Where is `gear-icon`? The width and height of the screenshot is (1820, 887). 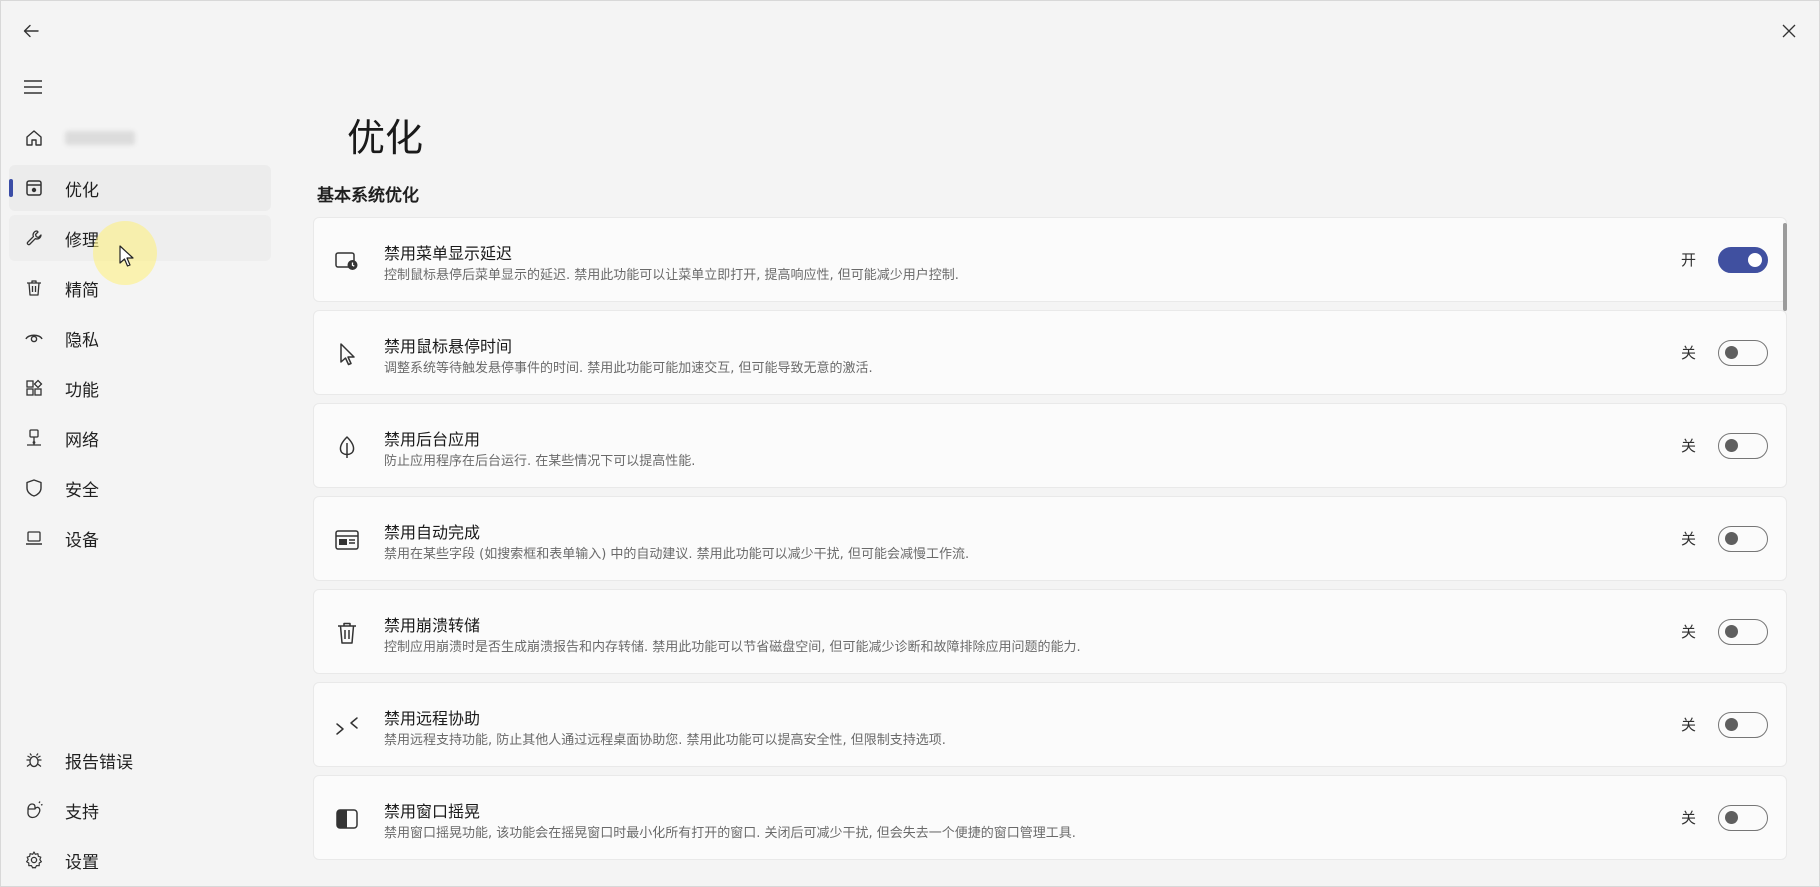 gear-icon is located at coordinates (34, 860).